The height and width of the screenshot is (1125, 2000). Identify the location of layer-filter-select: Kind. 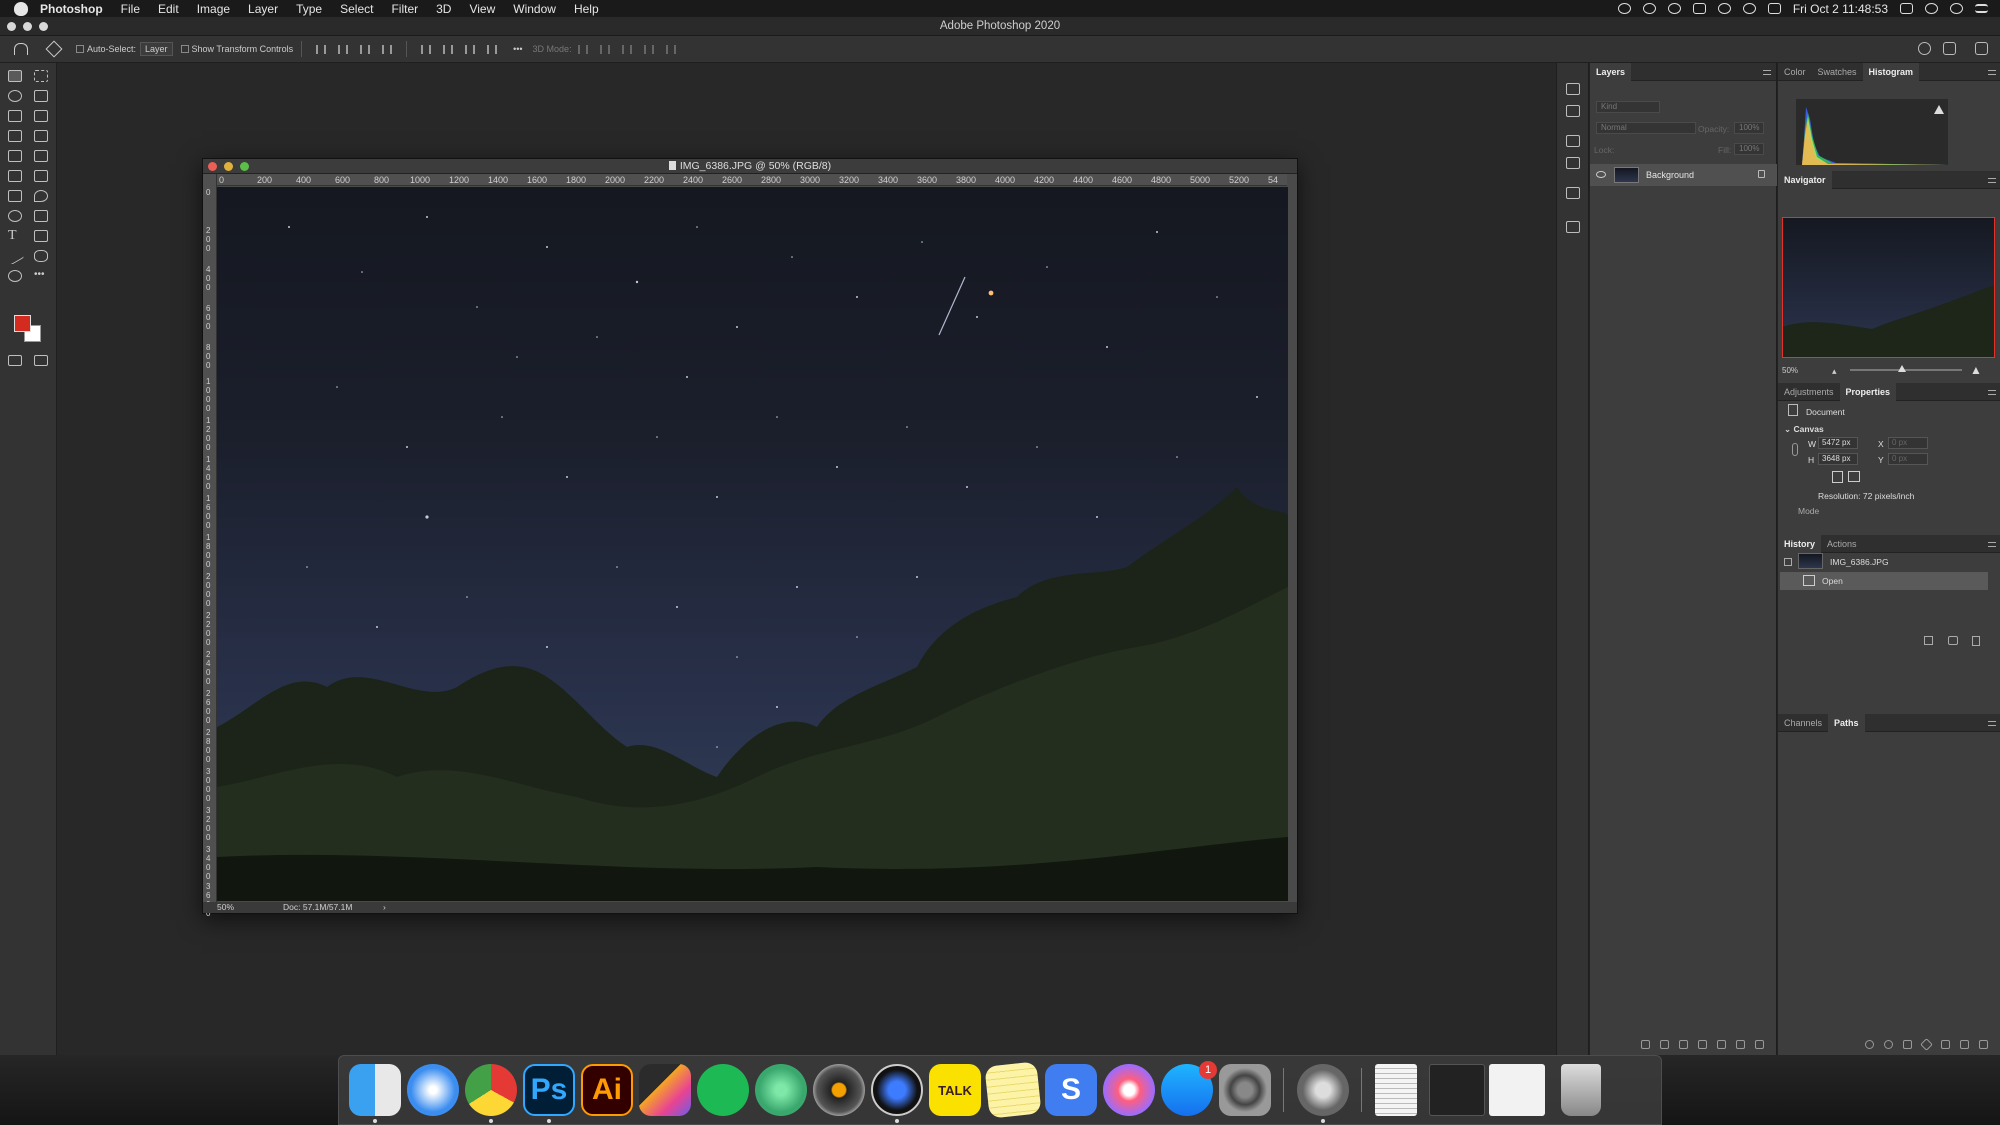
(1628, 107).